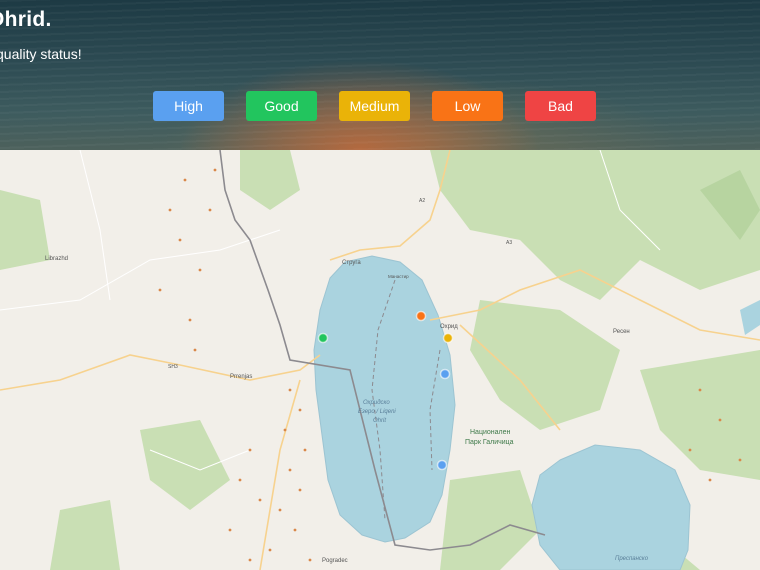 The width and height of the screenshot is (760, 570). What do you see at coordinates (398, 276) in the screenshot?
I see `label-monastery: Манастир` at bounding box center [398, 276].